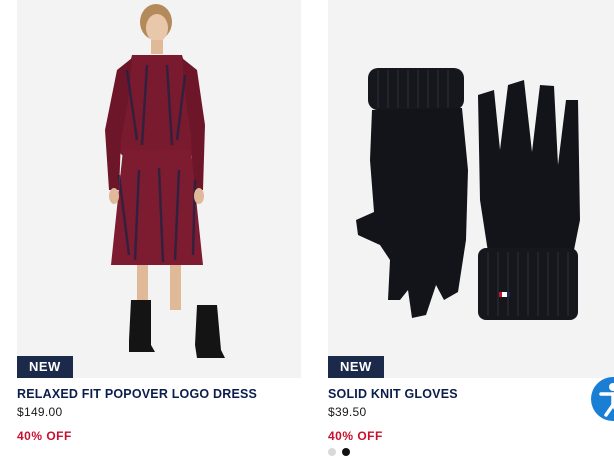 Image resolution: width=614 pixels, height=464 pixels. I want to click on product-name: RELAXED FIT POPOVER LOGO DRESS, so click(159, 394).